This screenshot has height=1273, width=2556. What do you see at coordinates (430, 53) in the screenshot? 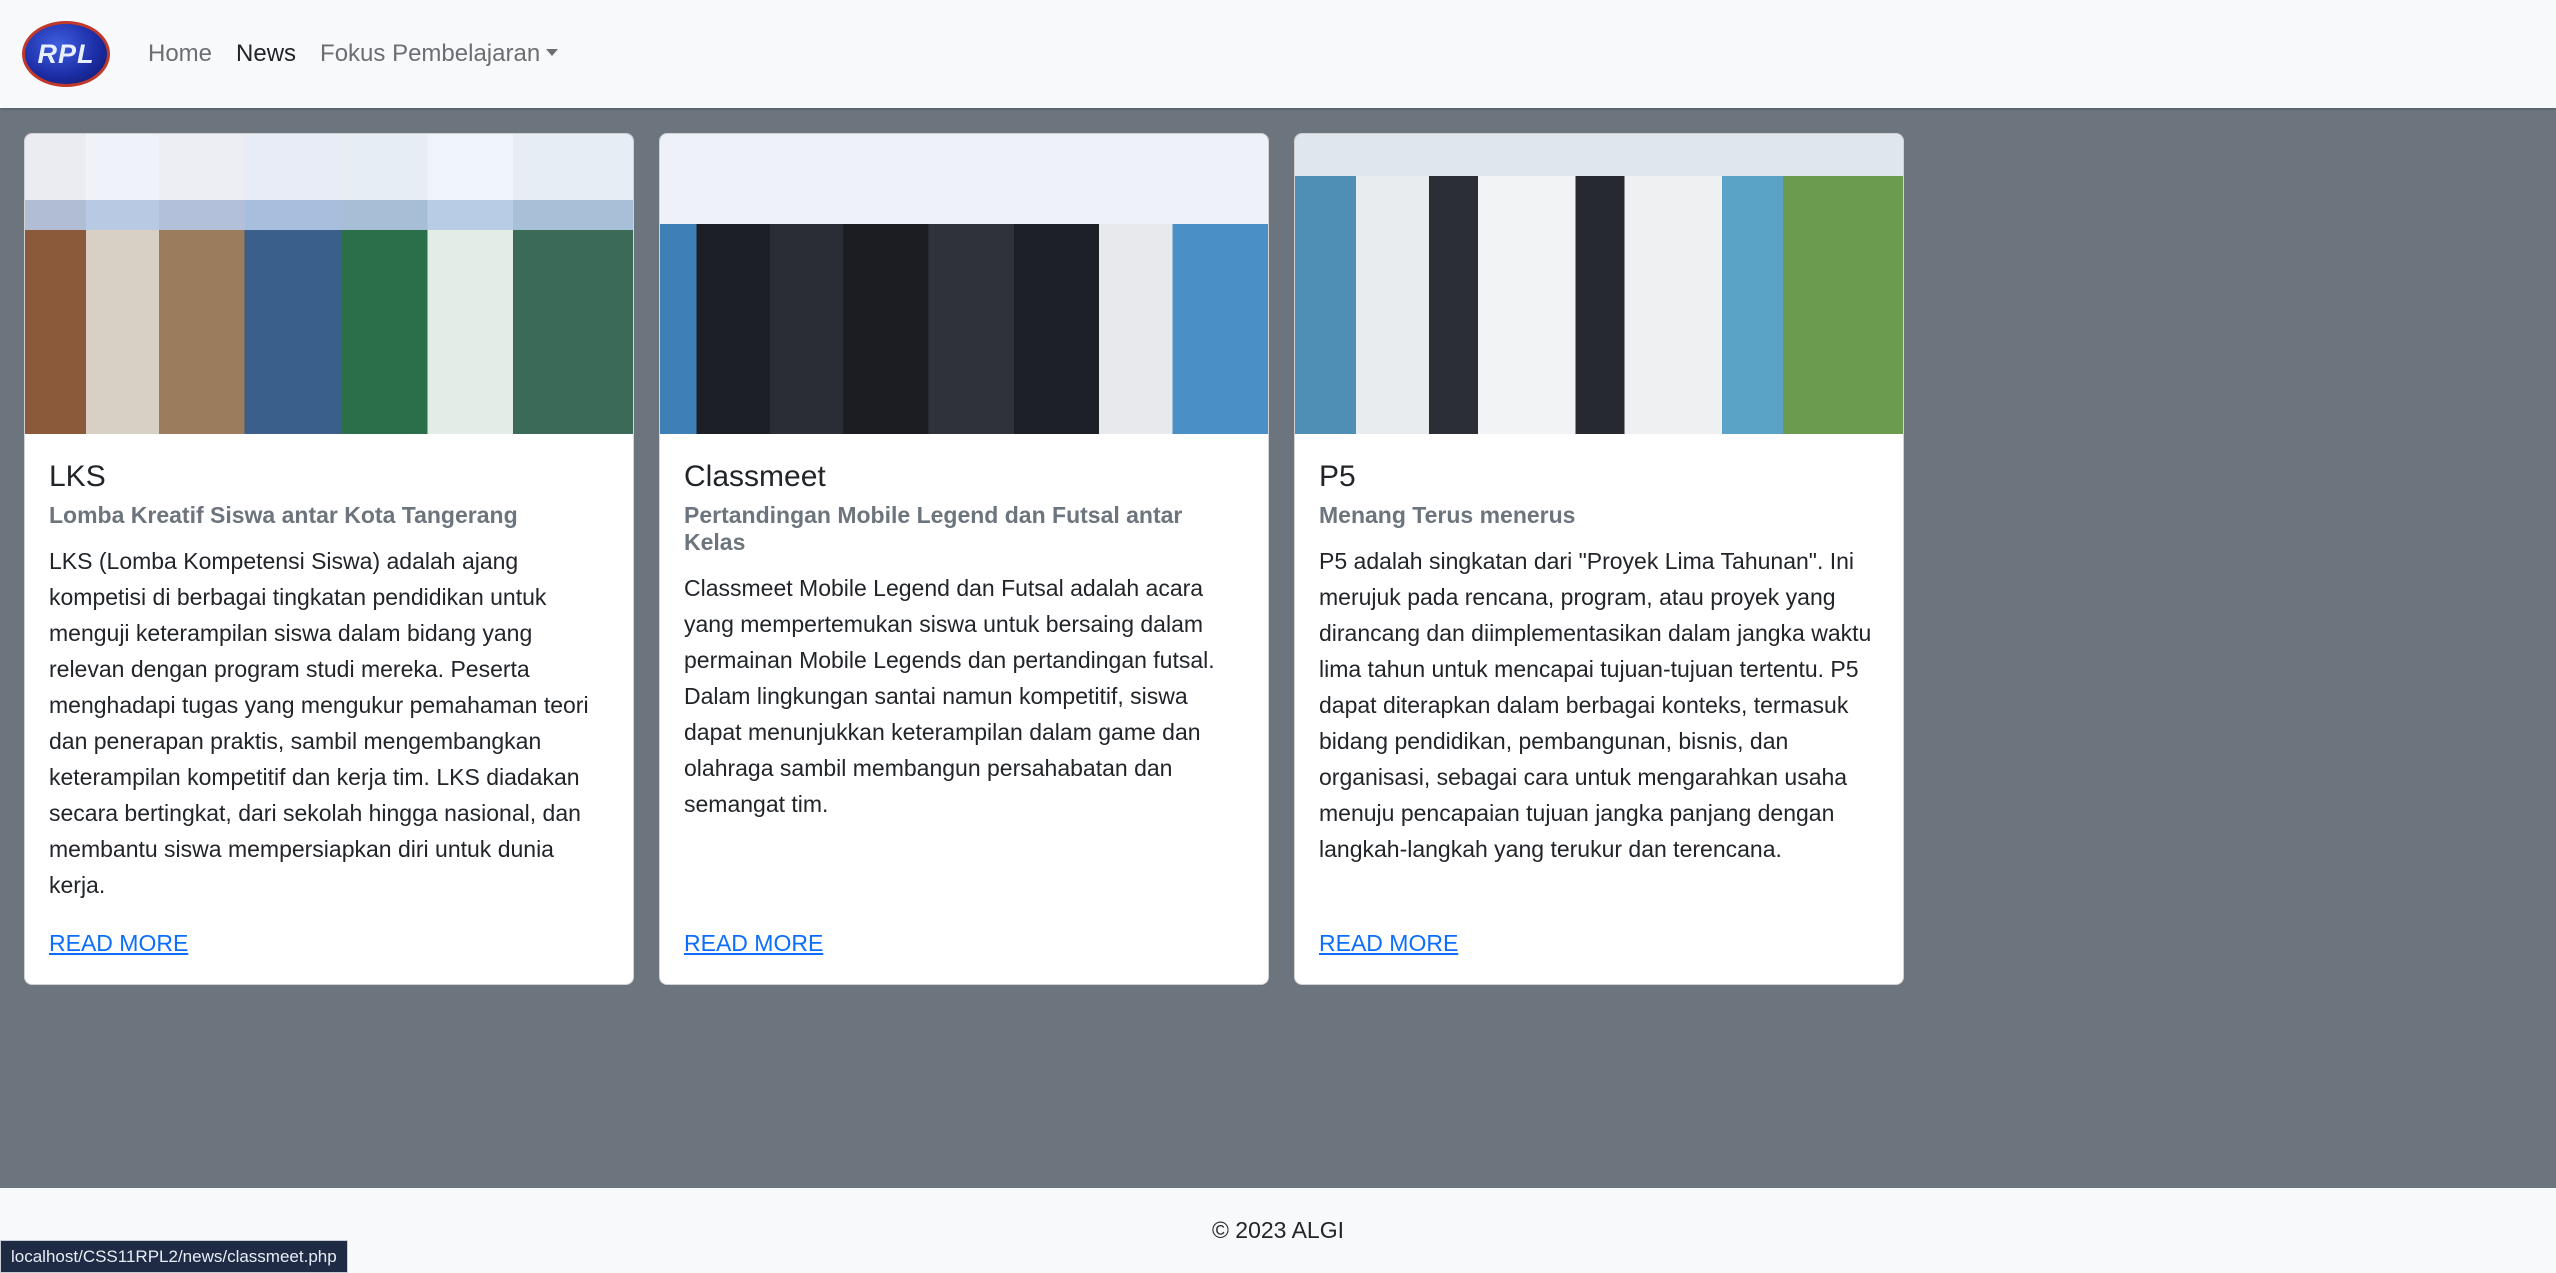
I see `nav-dropdown-label: Fokus Pembelajaran` at bounding box center [430, 53].